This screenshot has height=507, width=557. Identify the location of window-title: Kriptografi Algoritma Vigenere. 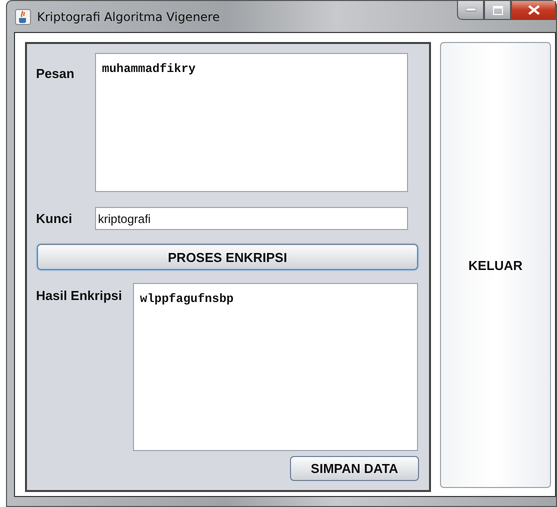
(128, 17).